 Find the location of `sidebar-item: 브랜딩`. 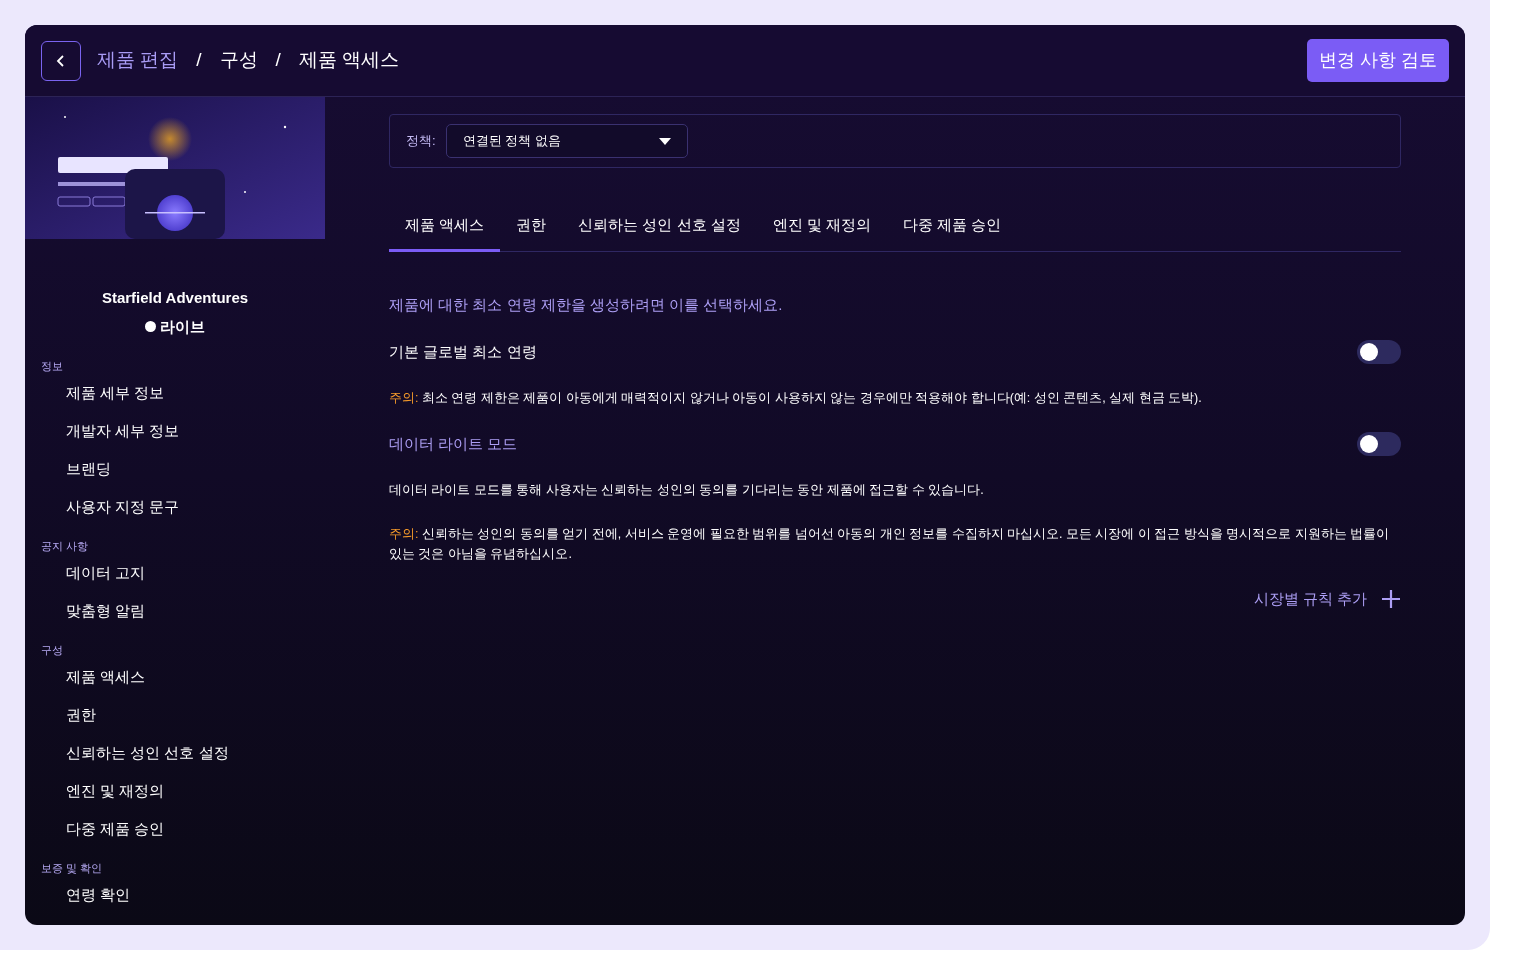

sidebar-item: 브랜딩 is located at coordinates (175, 469).